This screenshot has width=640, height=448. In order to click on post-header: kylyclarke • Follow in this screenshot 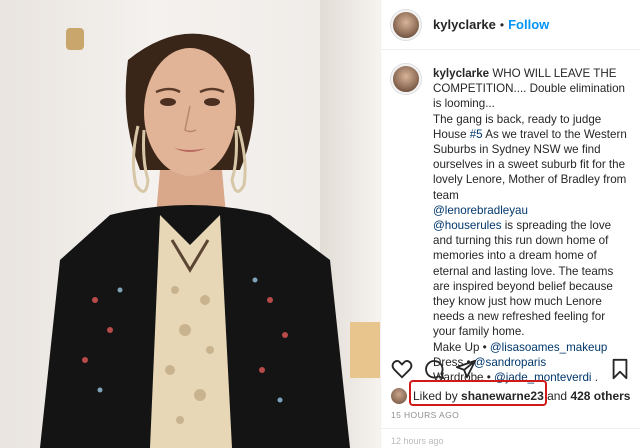, I will do `click(510, 25)`.